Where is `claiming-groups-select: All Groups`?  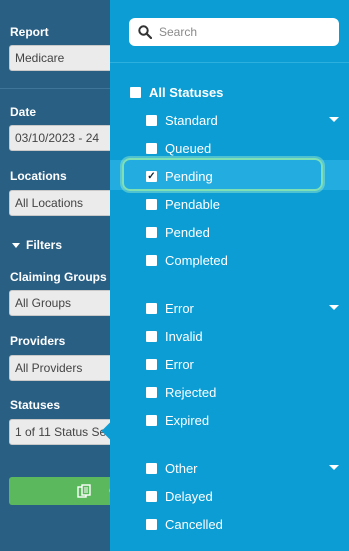 claiming-groups-select: All Groups is located at coordinates (61, 303).